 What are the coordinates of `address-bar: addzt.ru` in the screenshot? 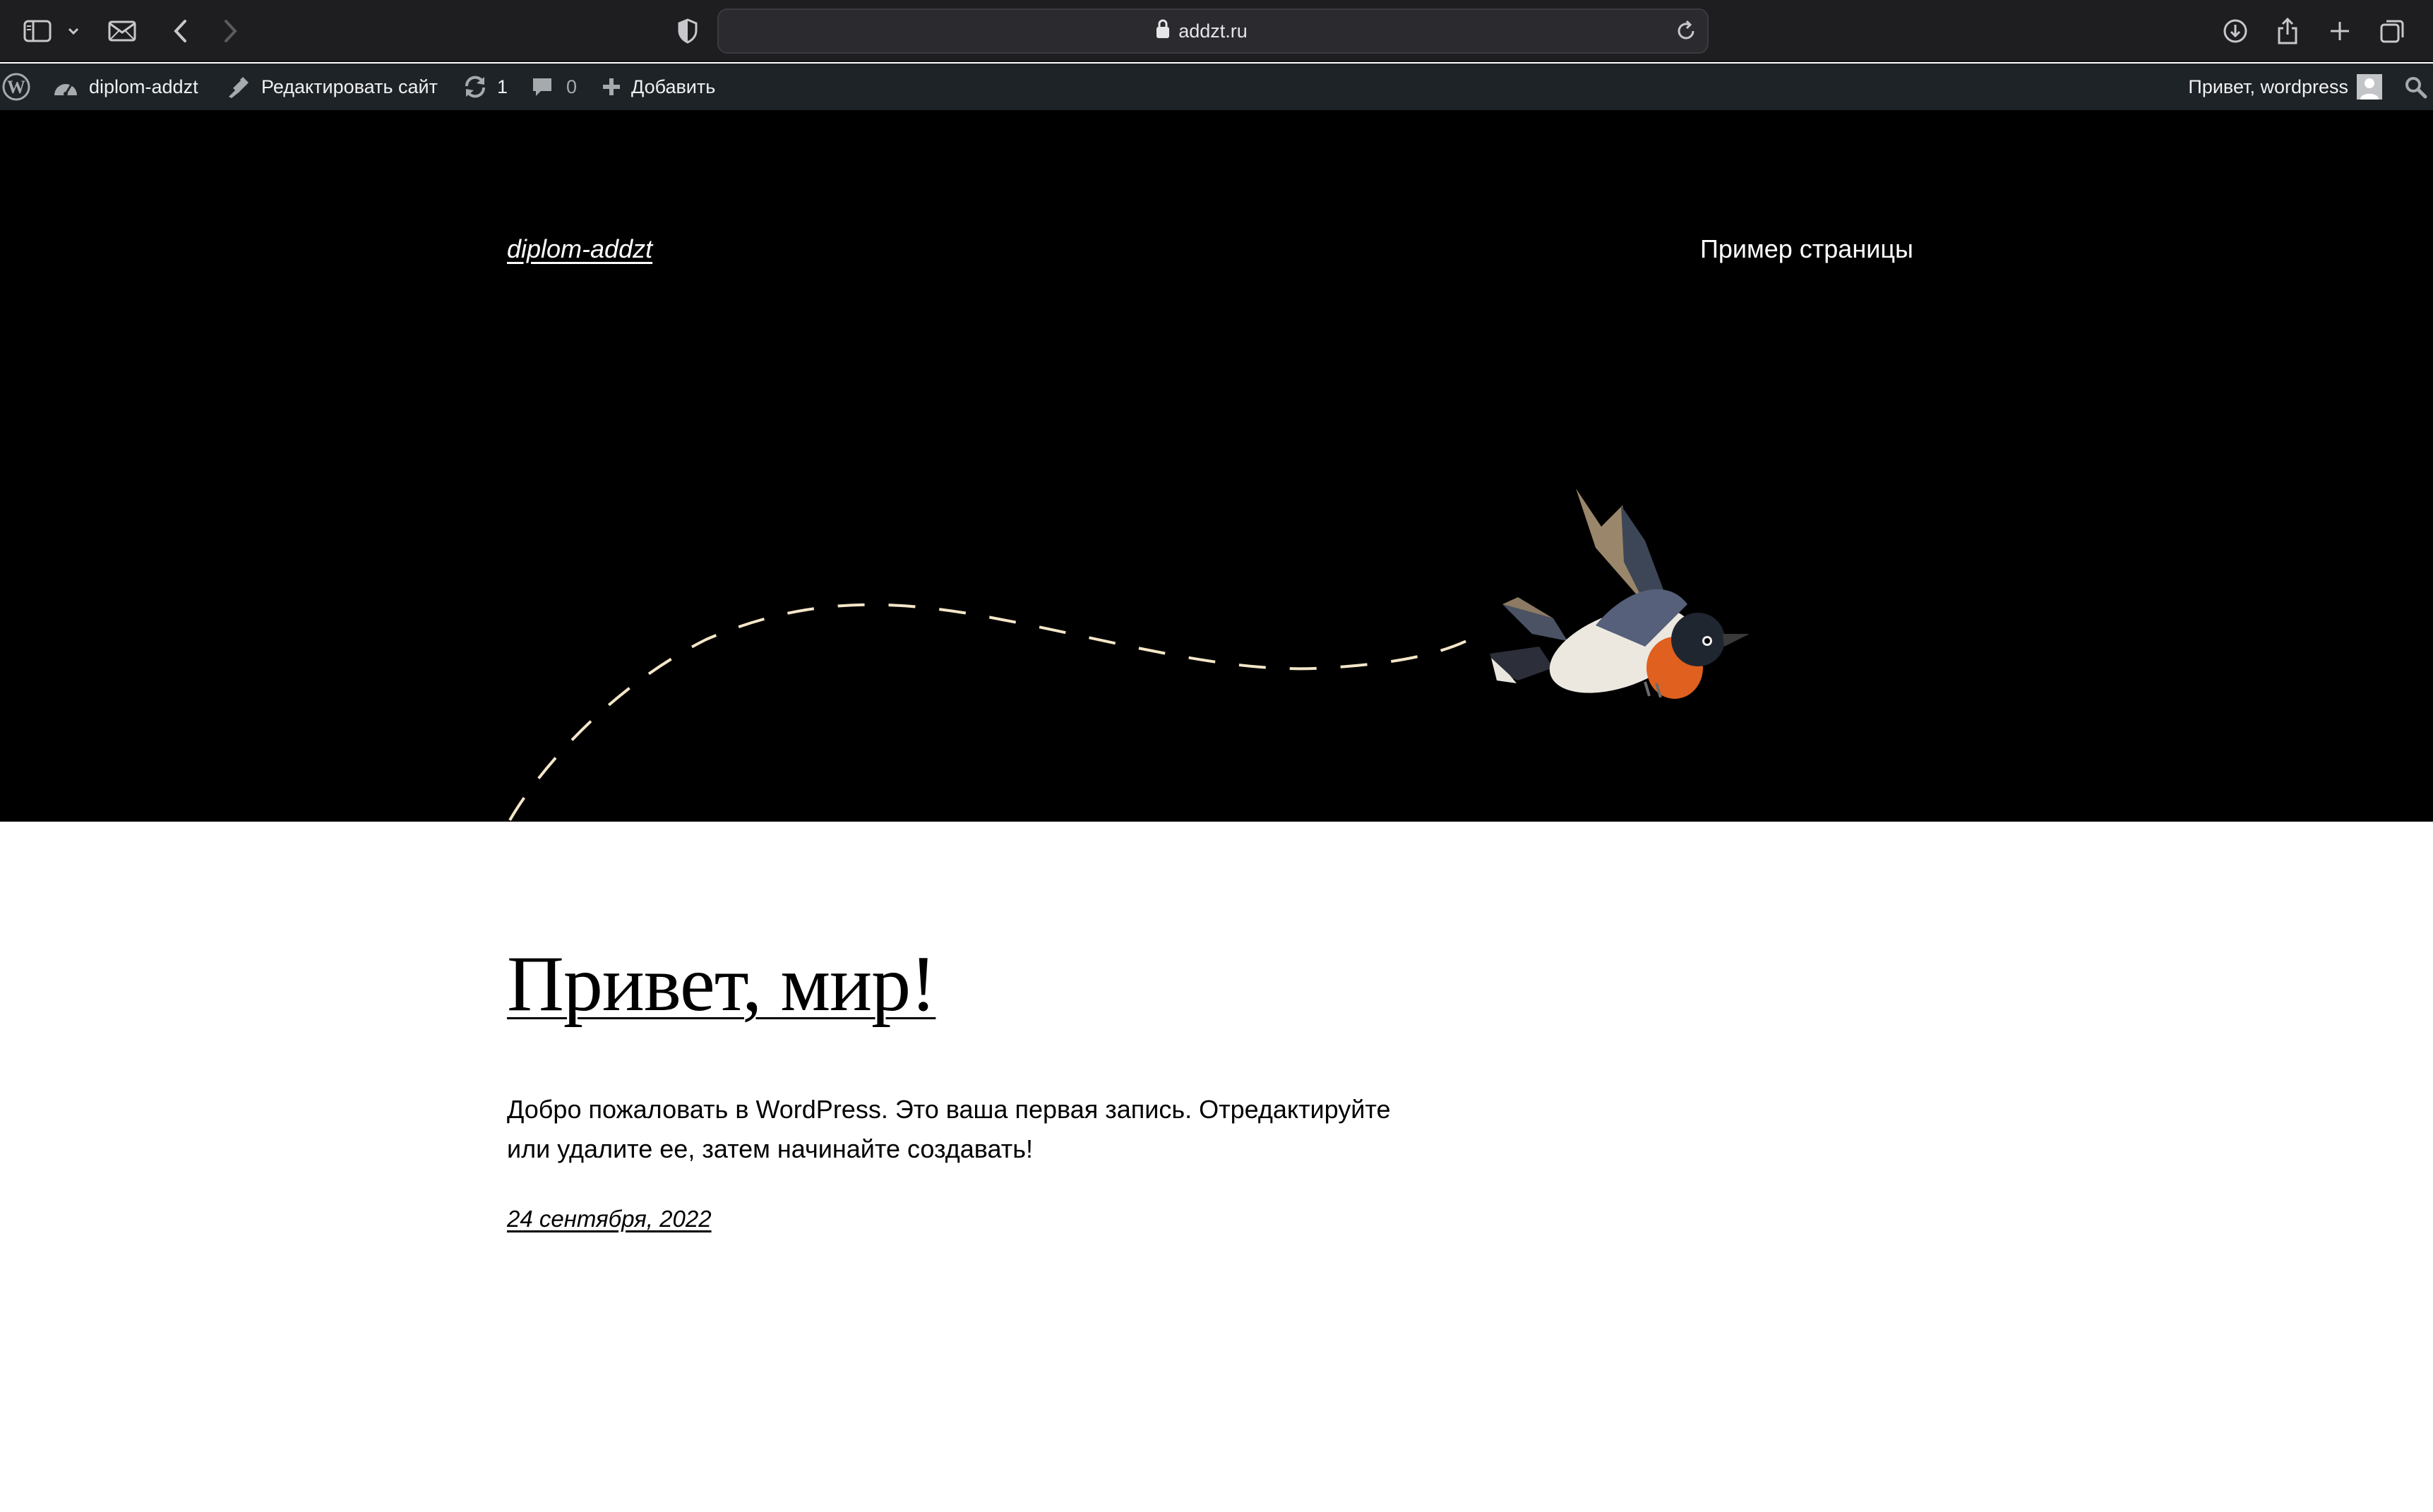 It's located at (1213, 31).